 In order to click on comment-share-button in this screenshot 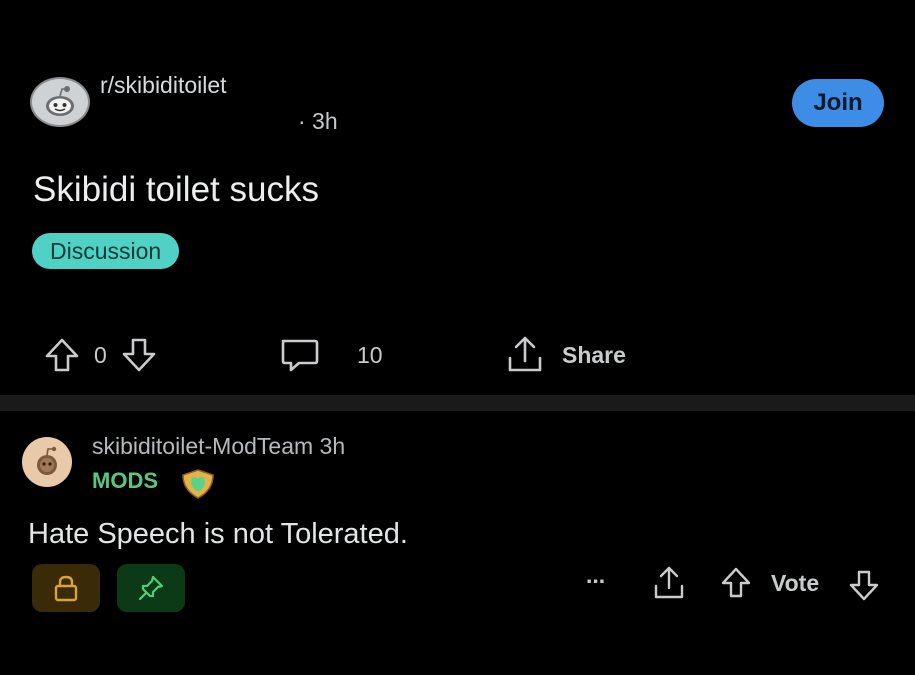, I will do `click(669, 583)`.